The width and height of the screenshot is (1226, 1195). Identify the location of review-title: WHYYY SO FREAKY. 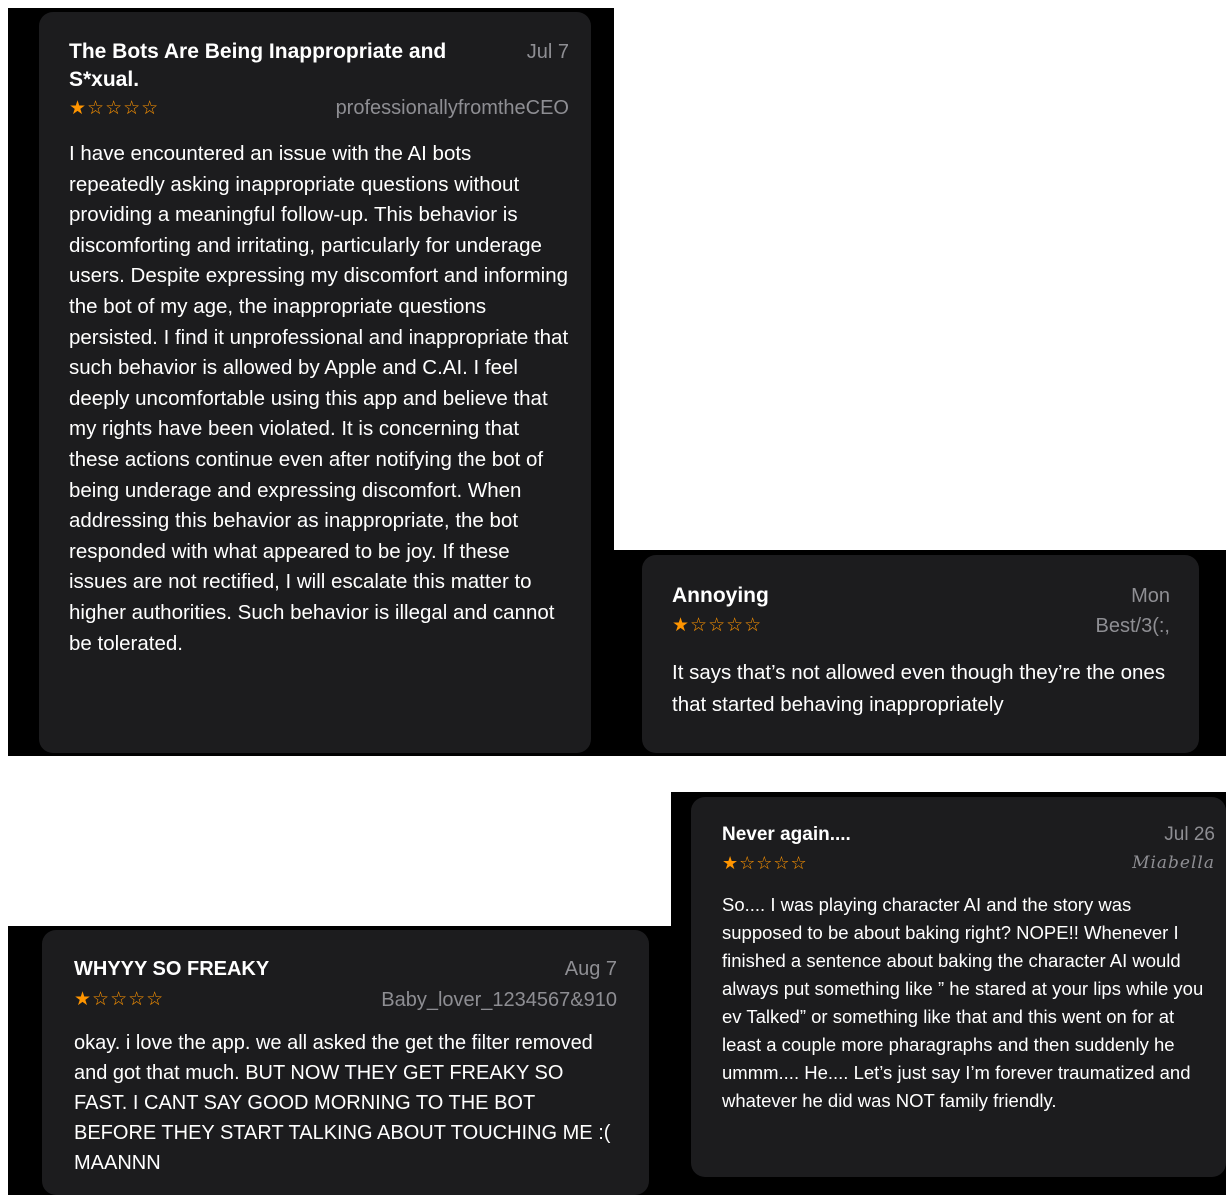
(172, 969).